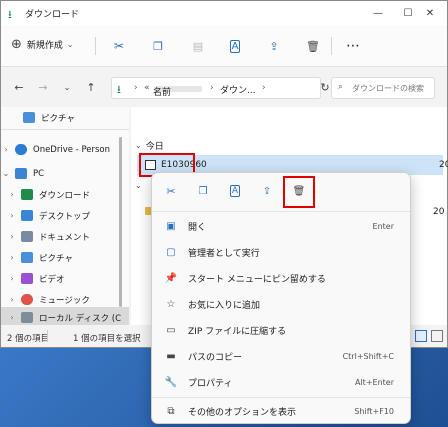 The height and width of the screenshot is (427, 448). Describe the element at coordinates (19, 87) in the screenshot. I see `back-button: ←` at that location.